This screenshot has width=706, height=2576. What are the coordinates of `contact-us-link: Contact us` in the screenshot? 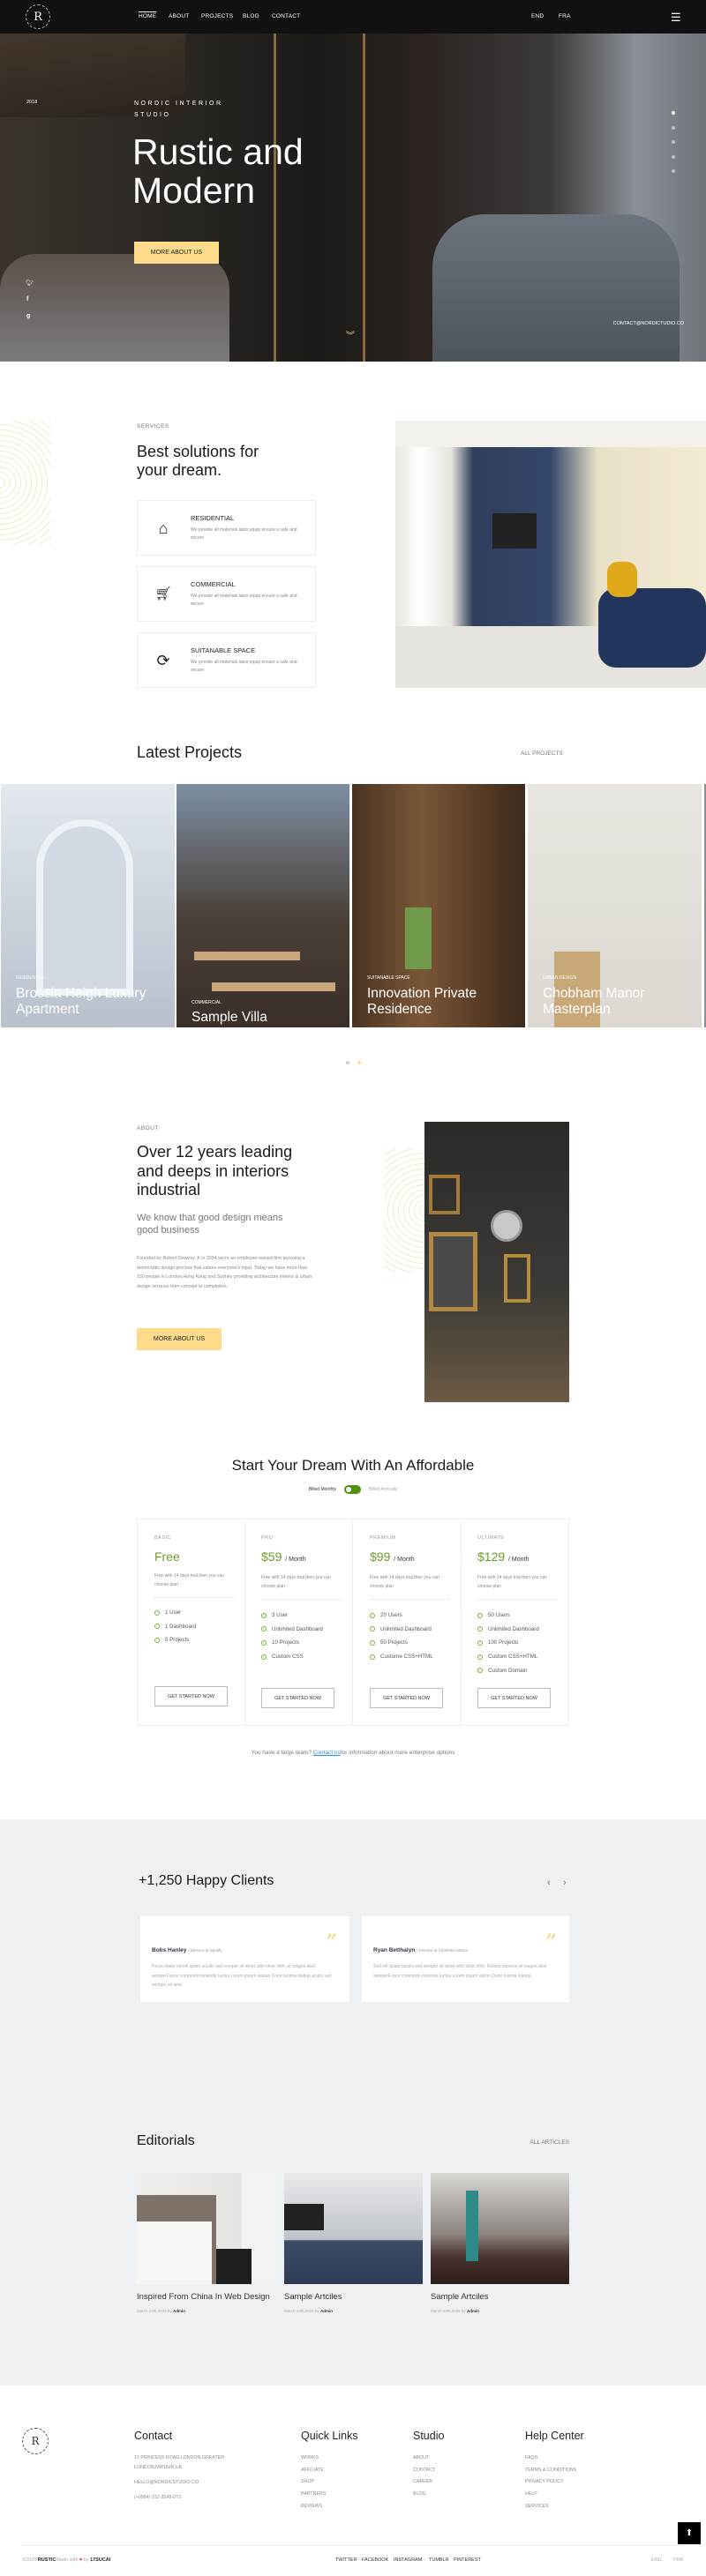 It's located at (327, 1753).